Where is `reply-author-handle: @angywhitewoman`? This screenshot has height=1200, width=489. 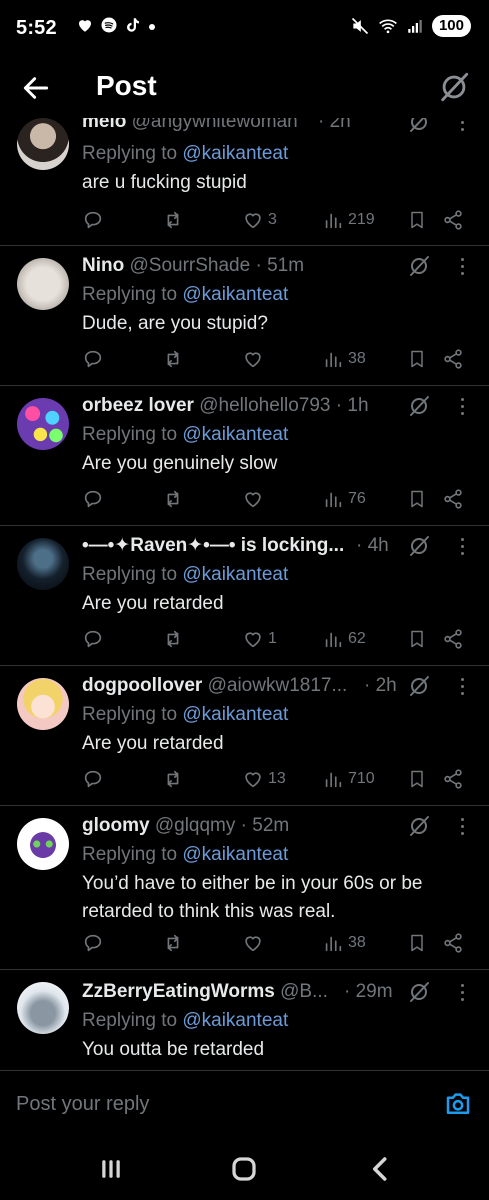 reply-author-handle: @angywhitewoman is located at coordinates (215, 125).